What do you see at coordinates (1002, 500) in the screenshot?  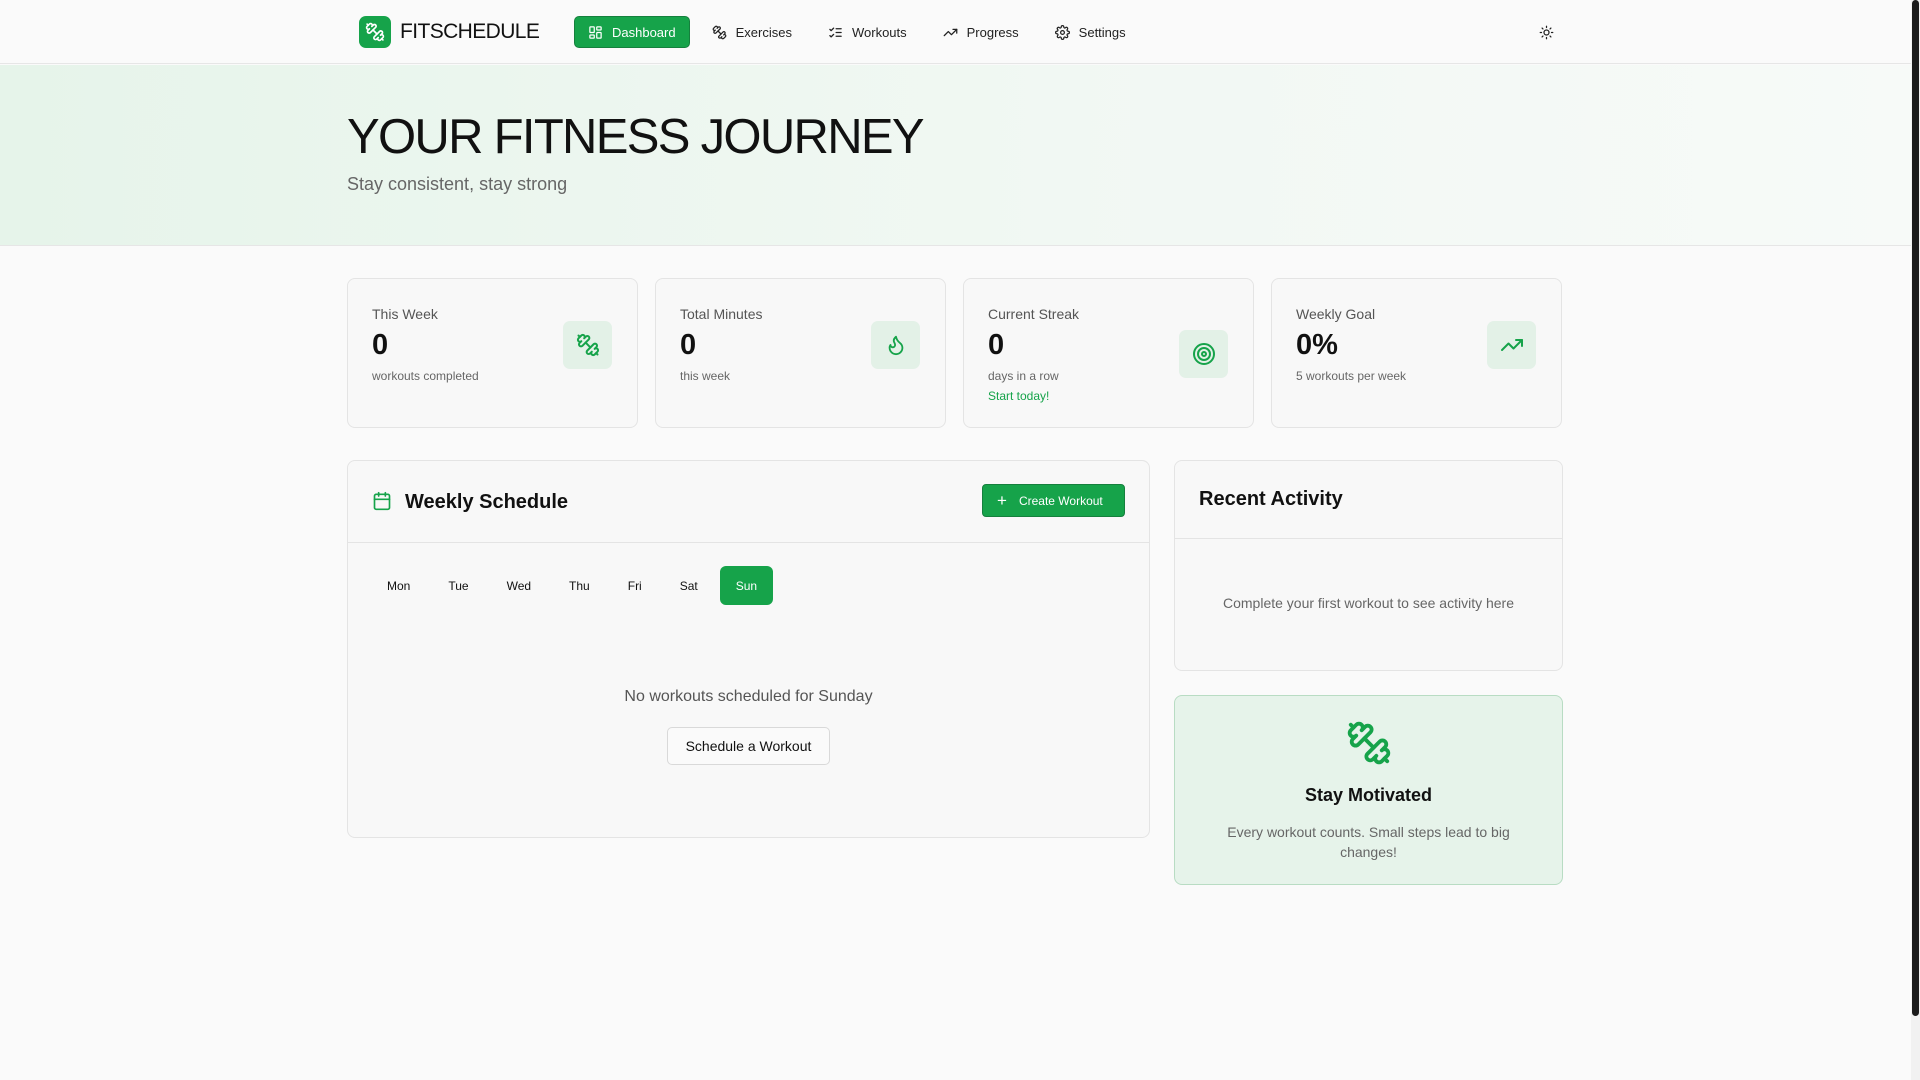 I see `plus-icon: +` at bounding box center [1002, 500].